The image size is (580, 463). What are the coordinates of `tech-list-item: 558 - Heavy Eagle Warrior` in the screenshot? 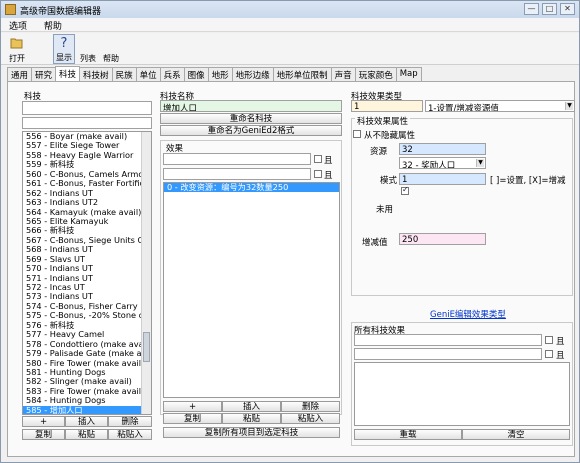 It's located at (87, 155).